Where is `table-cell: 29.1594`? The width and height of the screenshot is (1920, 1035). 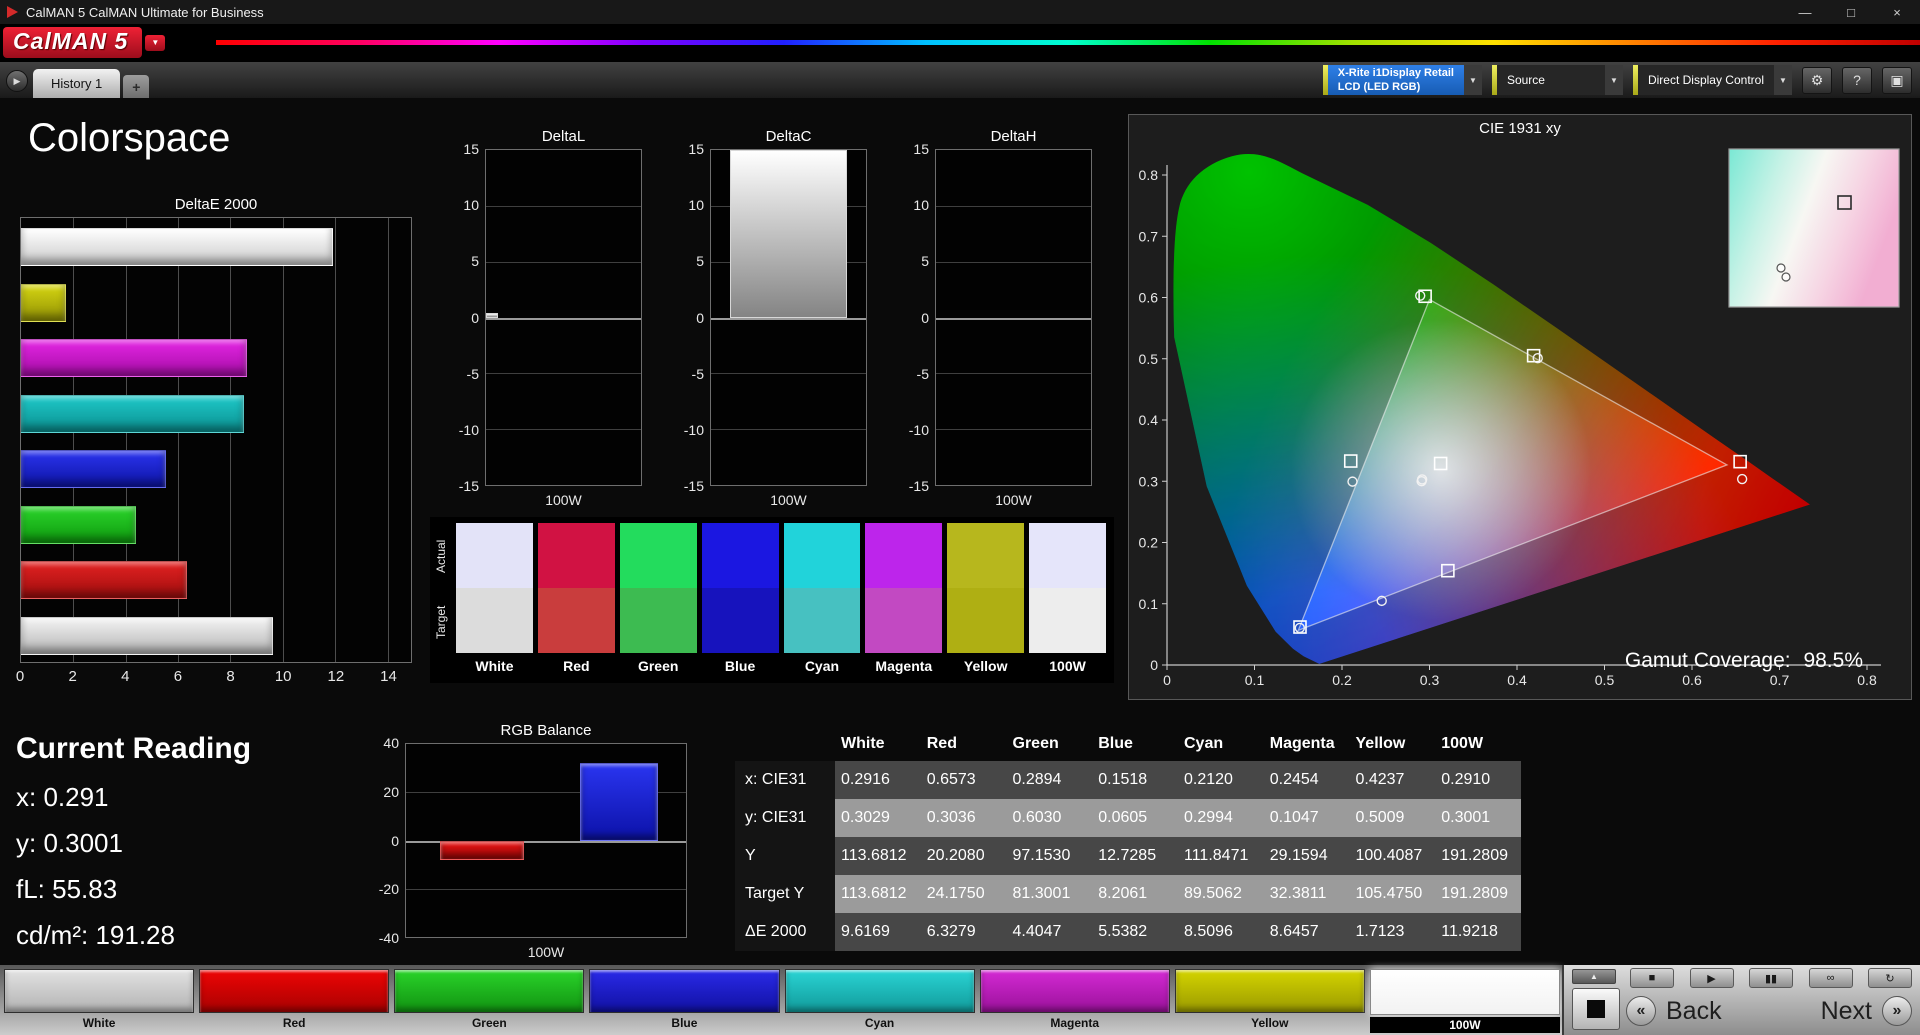
table-cell: 29.1594 is located at coordinates (1298, 855).